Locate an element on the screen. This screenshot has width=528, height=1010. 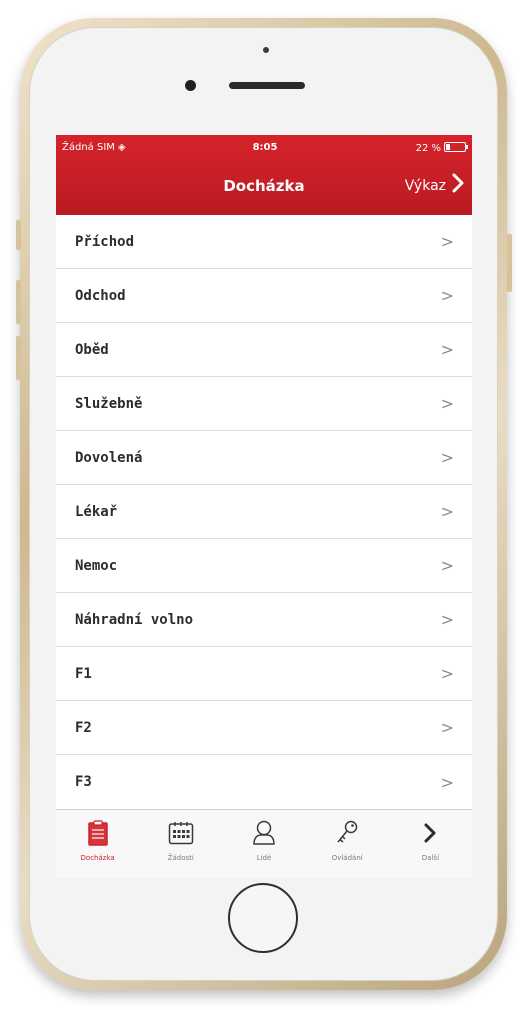
tab-bar: Docházka Žádosti Lidé Ovládání Další is located at coordinates (264, 843).